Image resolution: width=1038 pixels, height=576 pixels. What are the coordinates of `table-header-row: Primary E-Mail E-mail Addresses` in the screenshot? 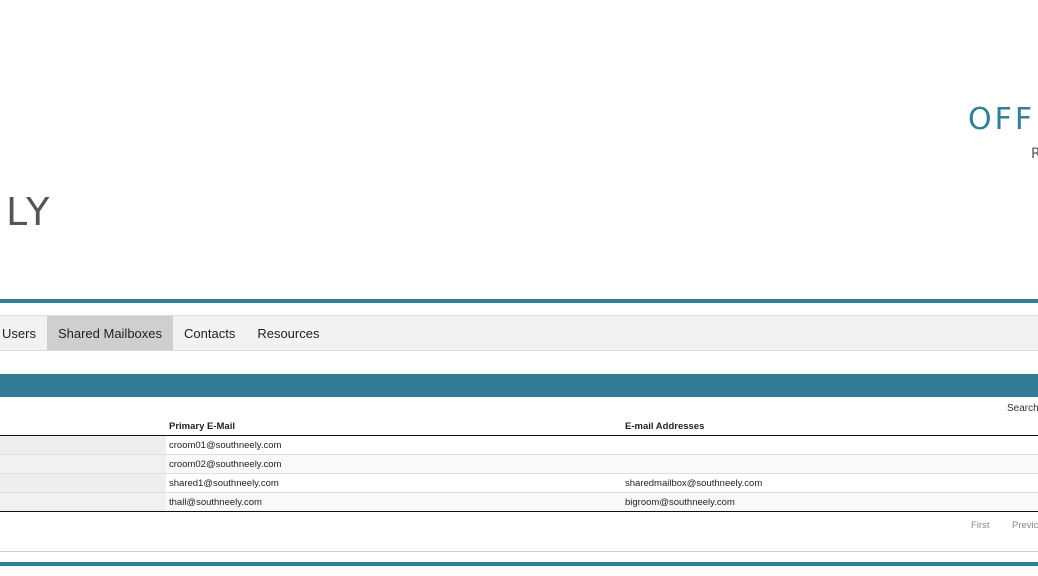 It's located at (519, 426).